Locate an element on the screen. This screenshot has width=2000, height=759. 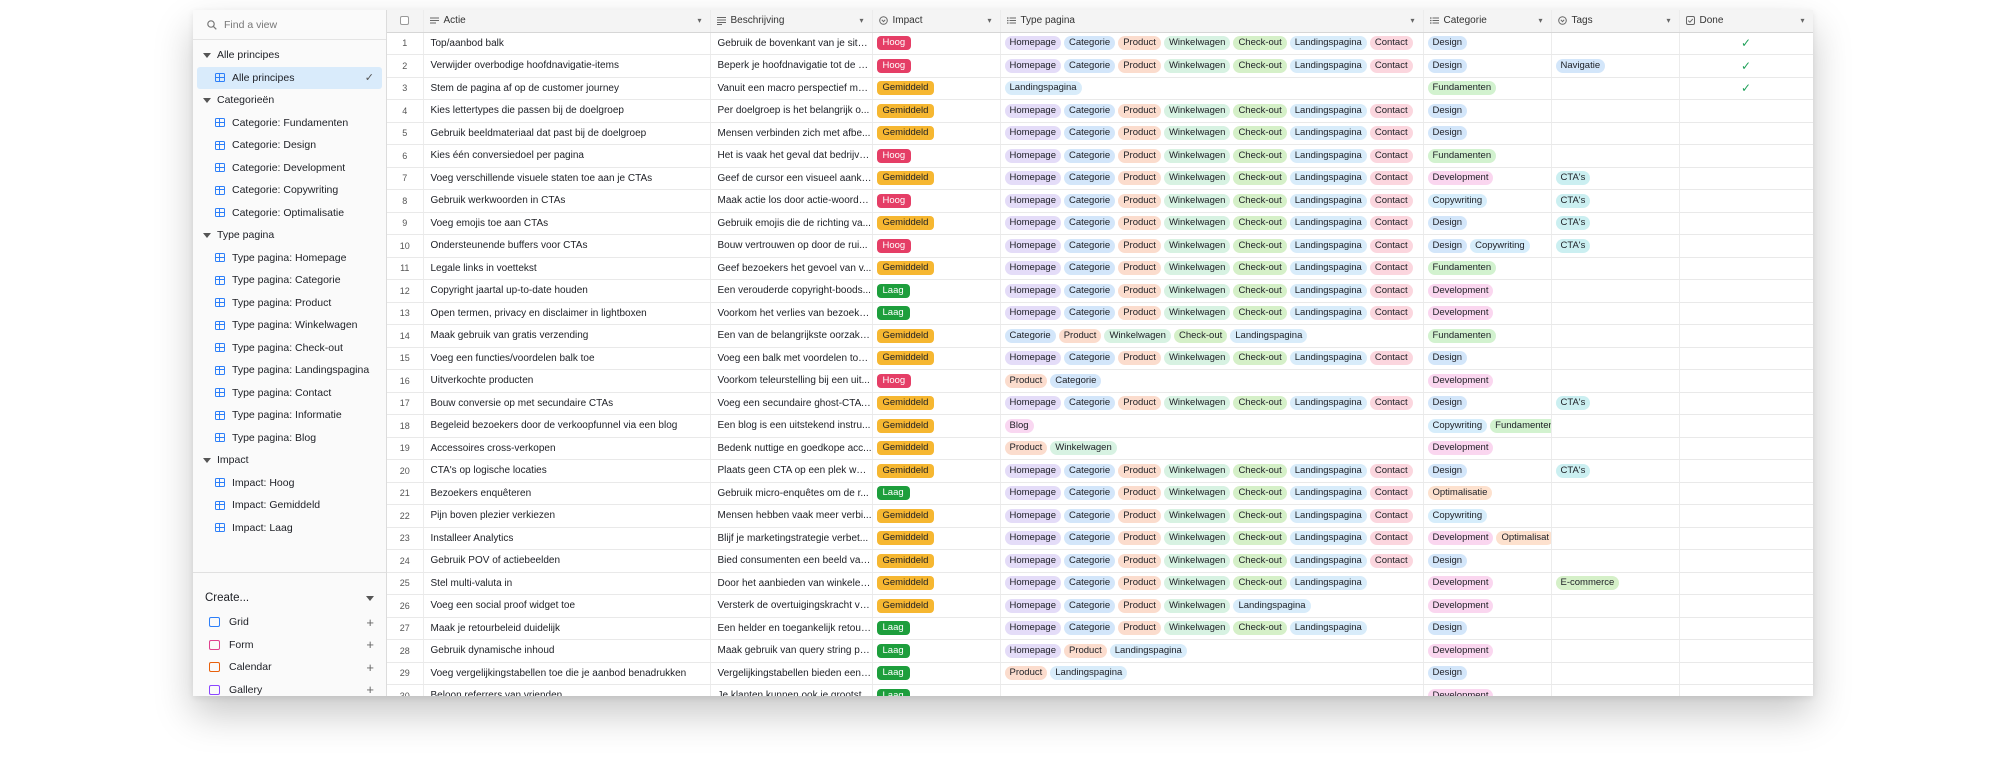
view-item: Categorie: Design is located at coordinates (289, 145).